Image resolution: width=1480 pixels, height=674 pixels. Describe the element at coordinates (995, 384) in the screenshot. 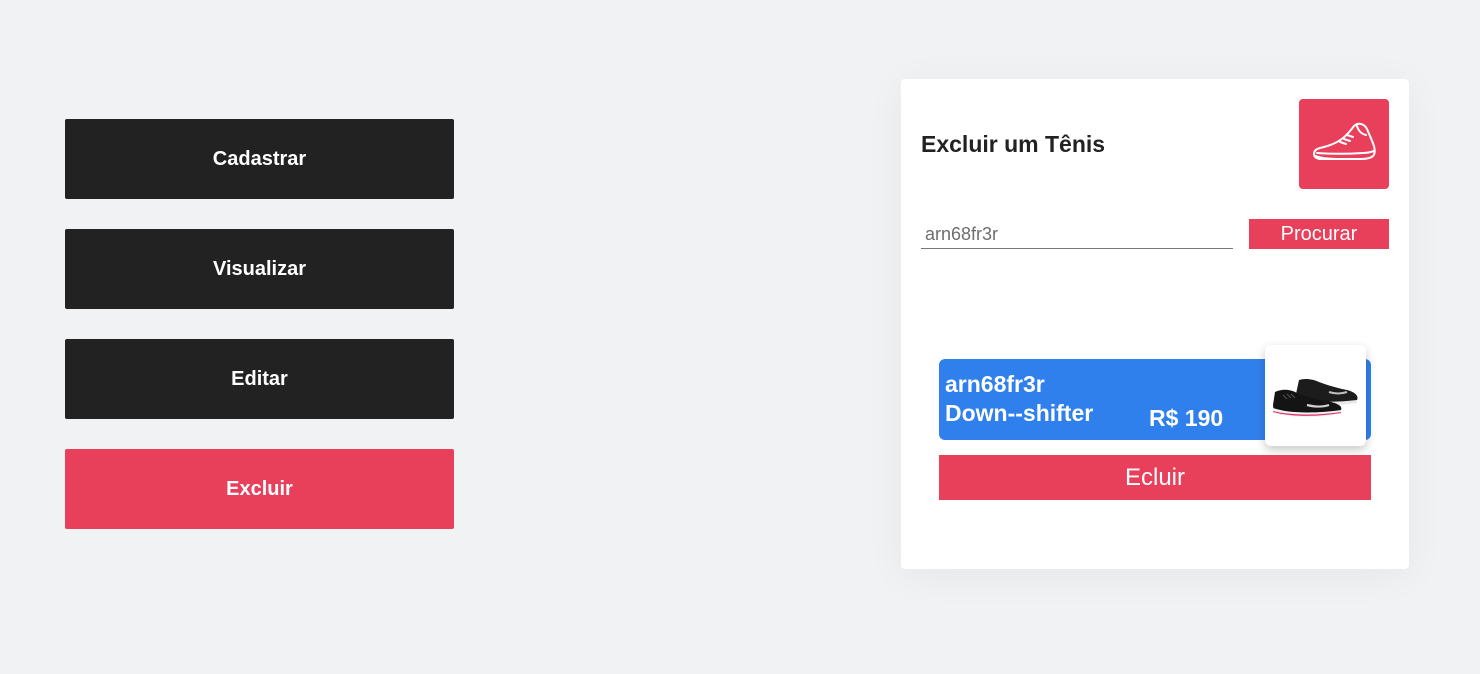

I see `product-code: arn68fr3r` at that location.